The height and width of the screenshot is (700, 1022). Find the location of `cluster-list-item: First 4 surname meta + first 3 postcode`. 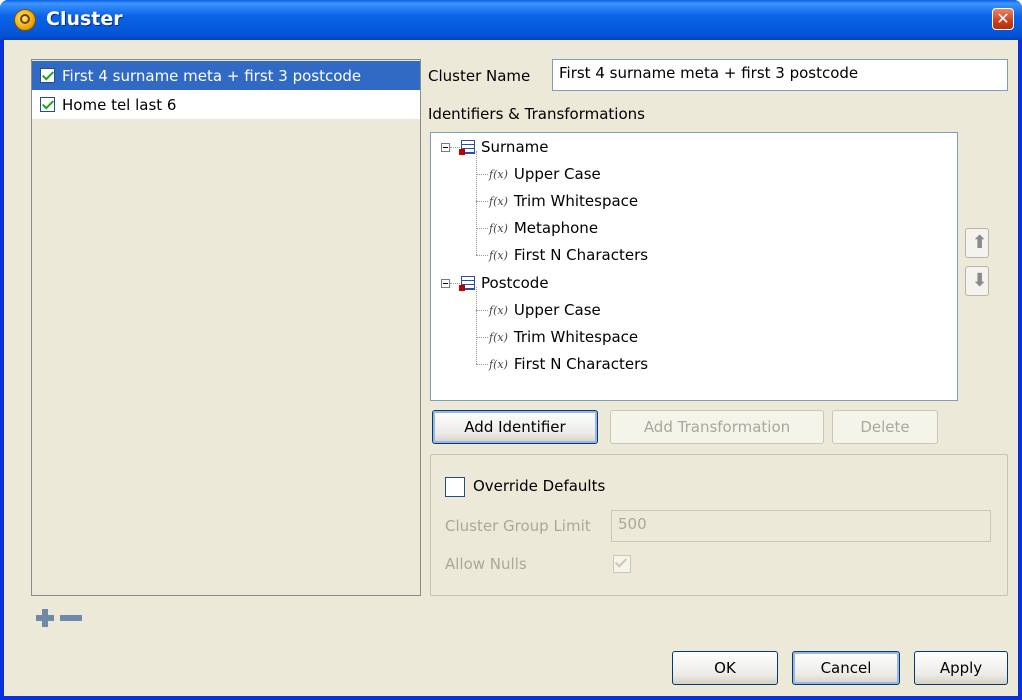

cluster-list-item: First 4 surname meta + first 3 postcode is located at coordinates (226, 75).